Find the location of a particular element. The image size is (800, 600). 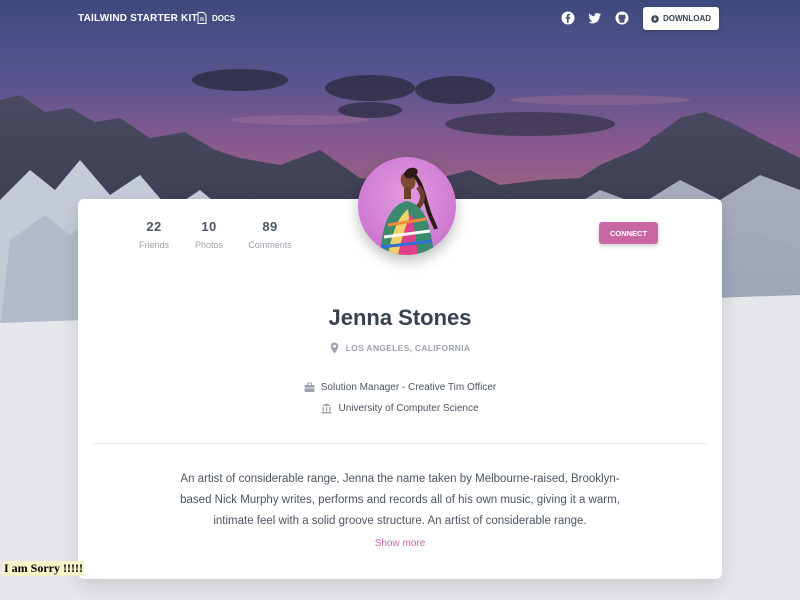

stat-label: Comments is located at coordinates (270, 245).